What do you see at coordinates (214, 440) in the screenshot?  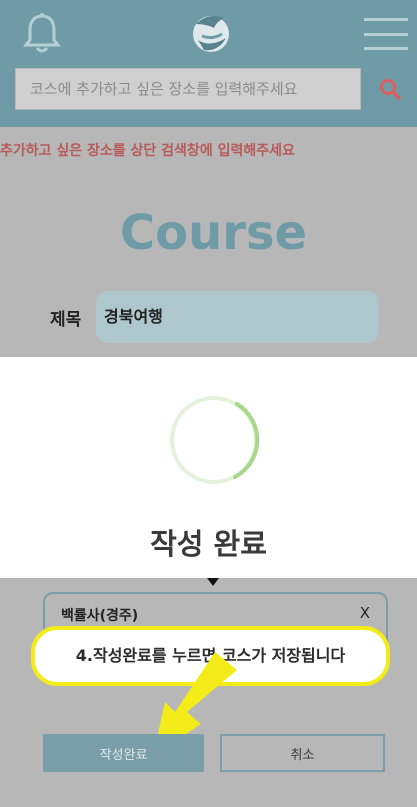 I see `loading-spinner-icon` at bounding box center [214, 440].